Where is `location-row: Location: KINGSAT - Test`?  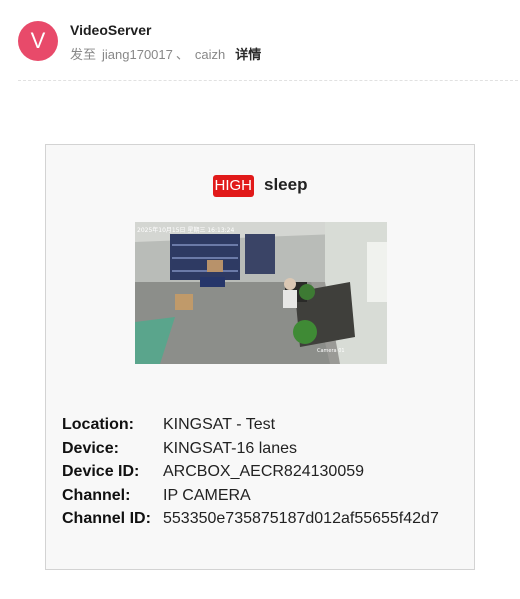
location-row: Location: KINGSAT - Test is located at coordinates (250, 425).